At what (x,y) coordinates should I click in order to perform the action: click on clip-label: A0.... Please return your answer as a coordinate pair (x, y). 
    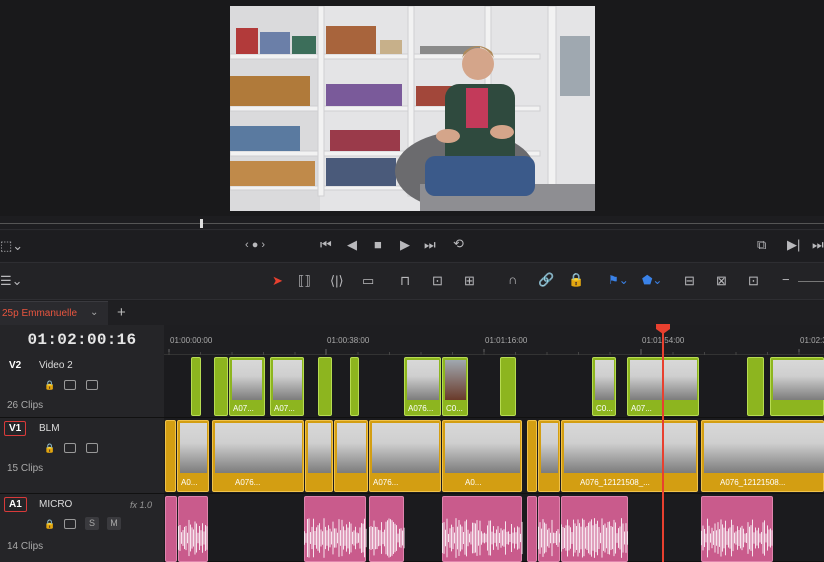
    Looking at the image, I should click on (473, 482).